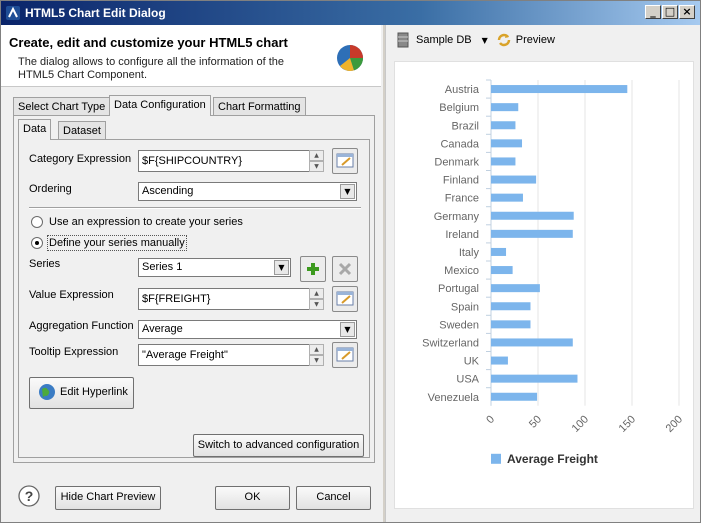 The height and width of the screenshot is (523, 701). I want to click on category-label: Venezuela, so click(454, 398).